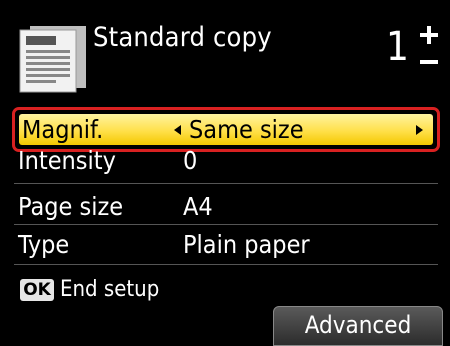  I want to click on advanced-button: Advanced, so click(358, 326).